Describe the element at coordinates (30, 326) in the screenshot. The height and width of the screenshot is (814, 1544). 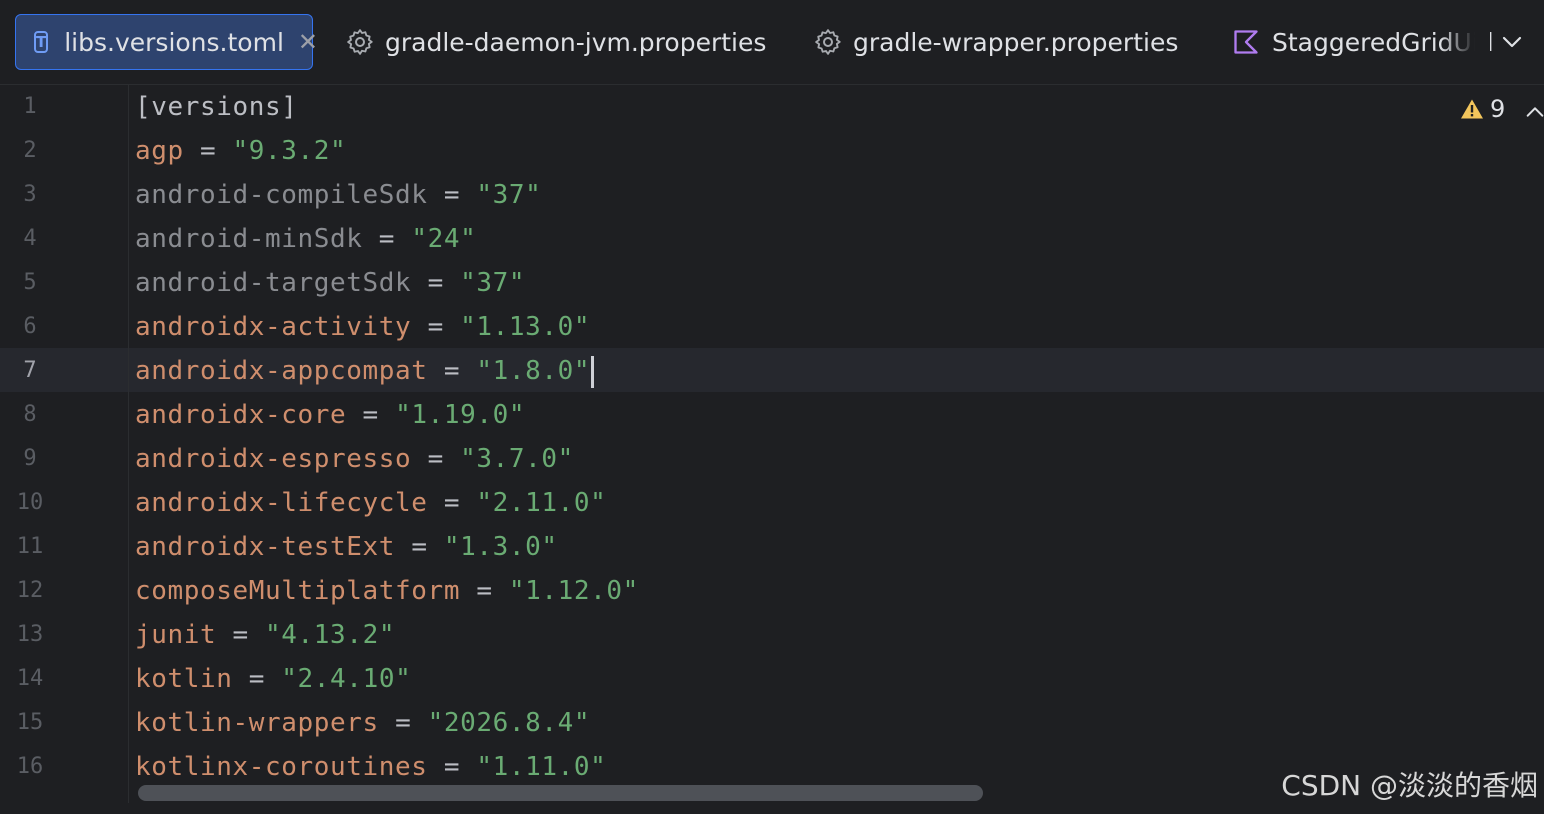
I see `line-number: 6` at that location.